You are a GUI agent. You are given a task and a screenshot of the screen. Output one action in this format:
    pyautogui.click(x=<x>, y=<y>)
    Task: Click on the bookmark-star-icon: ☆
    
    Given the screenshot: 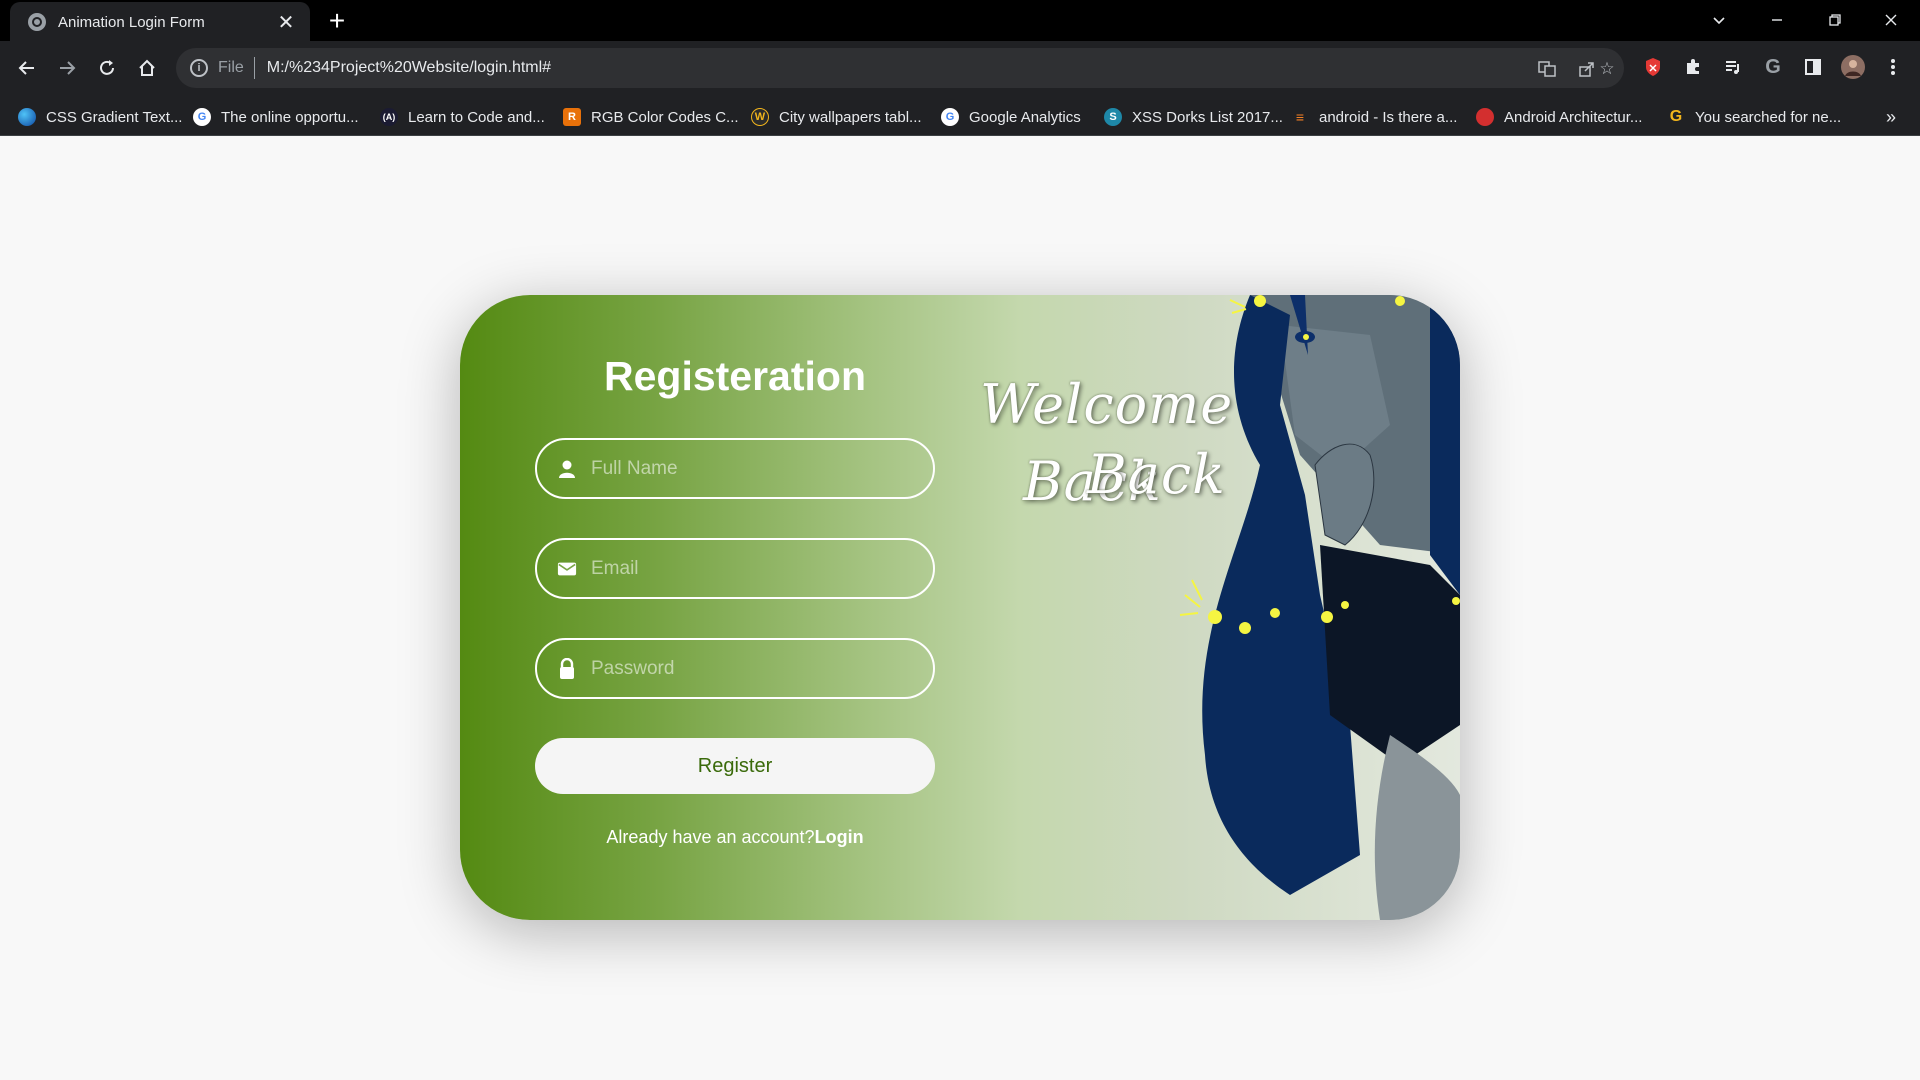 What is the action you would take?
    pyautogui.click(x=1607, y=69)
    